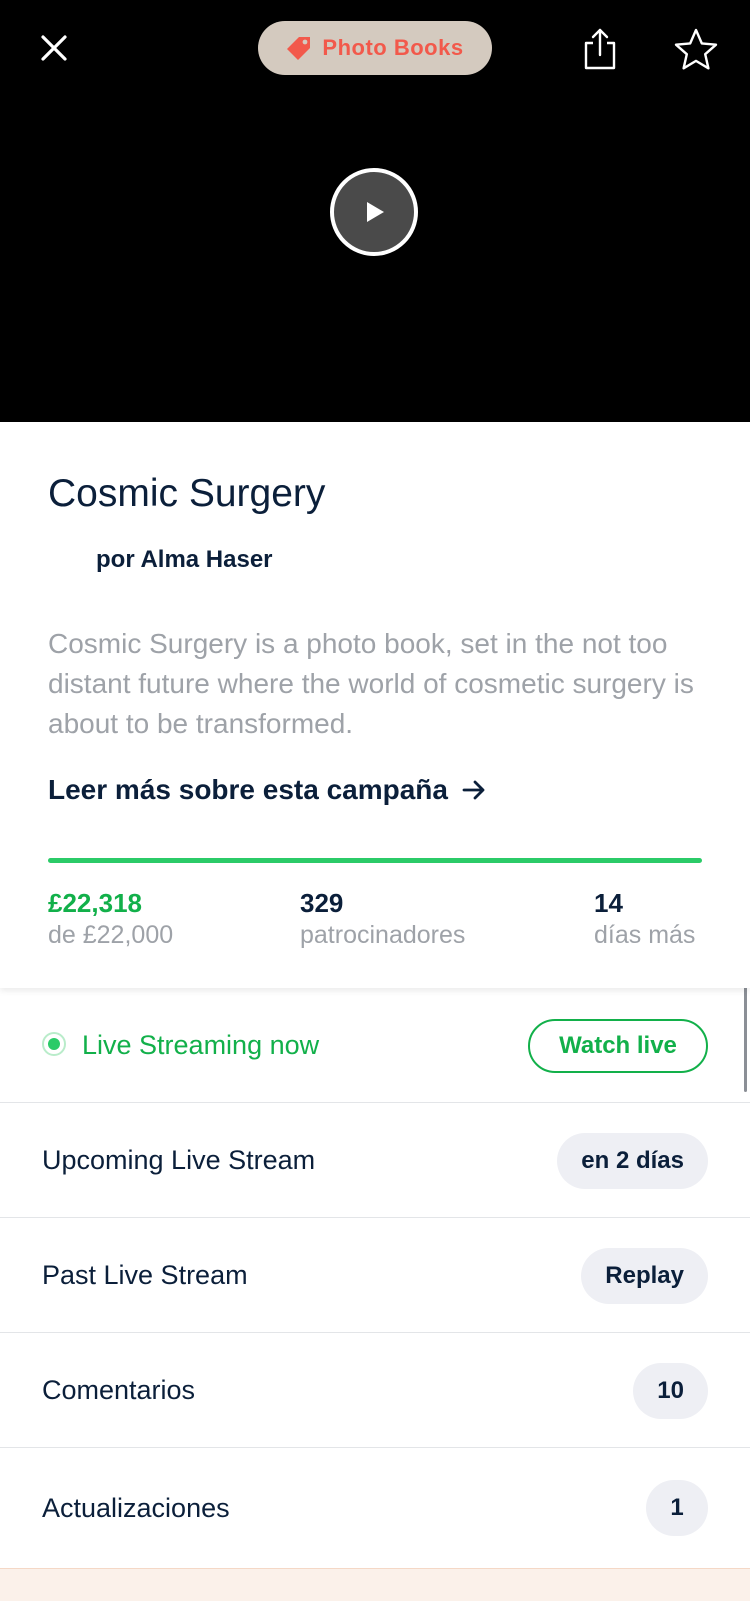 Image resolution: width=750 pixels, height=1601 pixels. What do you see at coordinates (644, 920) in the screenshot?
I see `stat-days: 14 días más` at bounding box center [644, 920].